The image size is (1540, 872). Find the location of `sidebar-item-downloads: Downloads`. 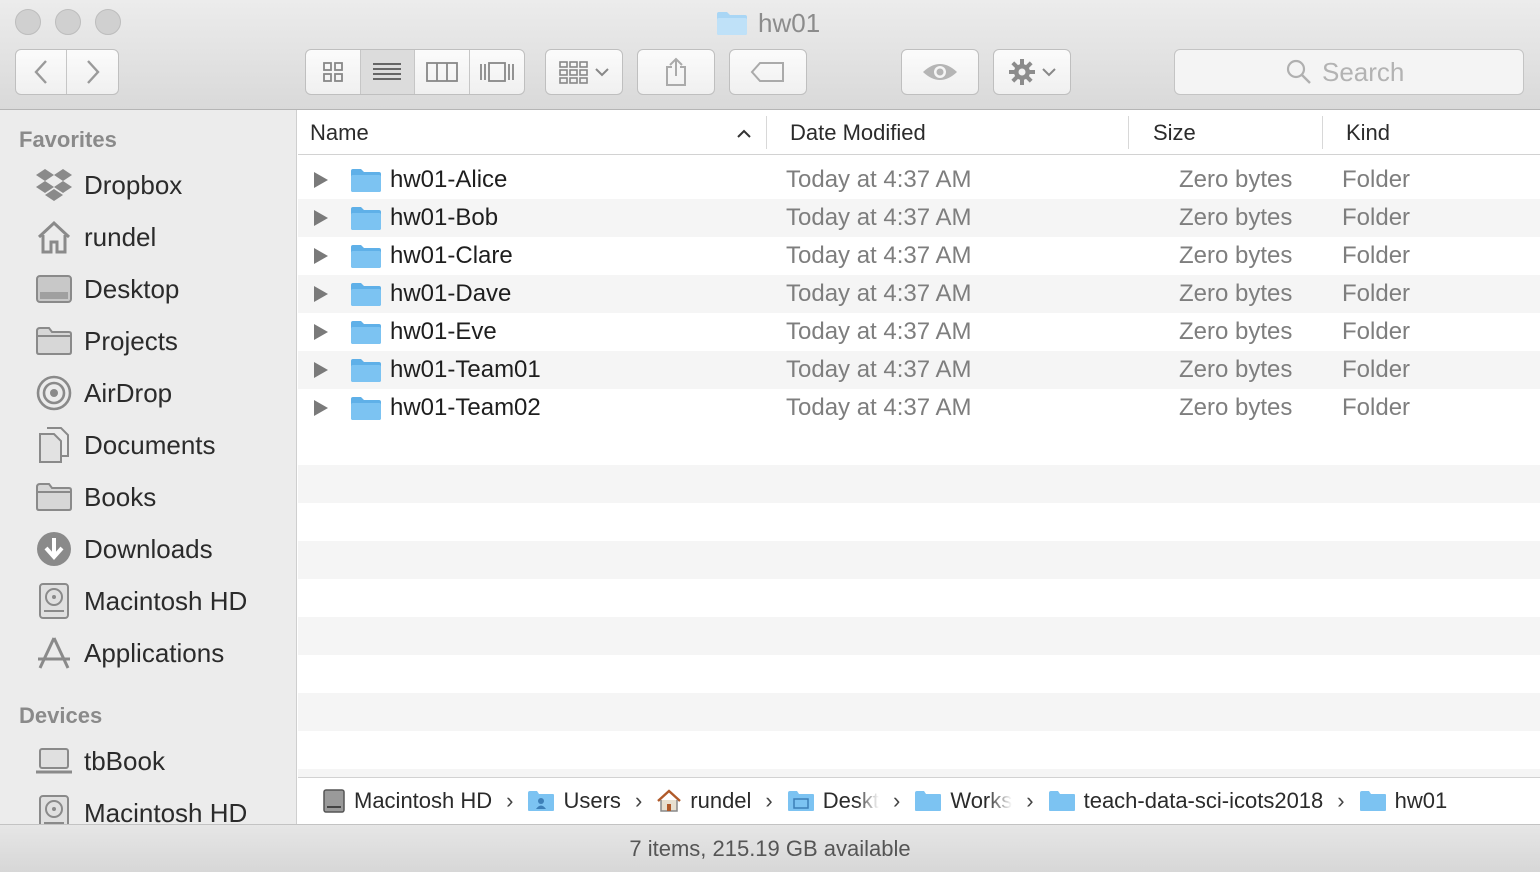

sidebar-item-downloads: Downloads is located at coordinates (148, 549).